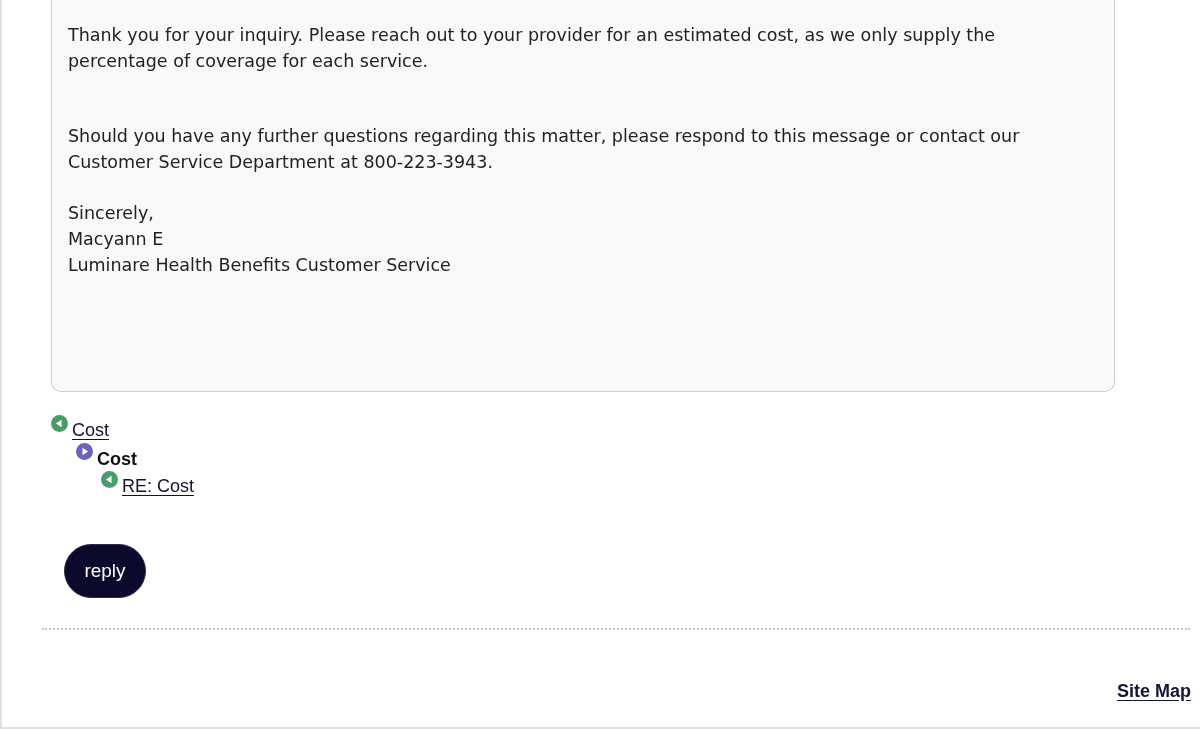  What do you see at coordinates (111, 213) in the screenshot?
I see `signature-line: Sincerely,` at bounding box center [111, 213].